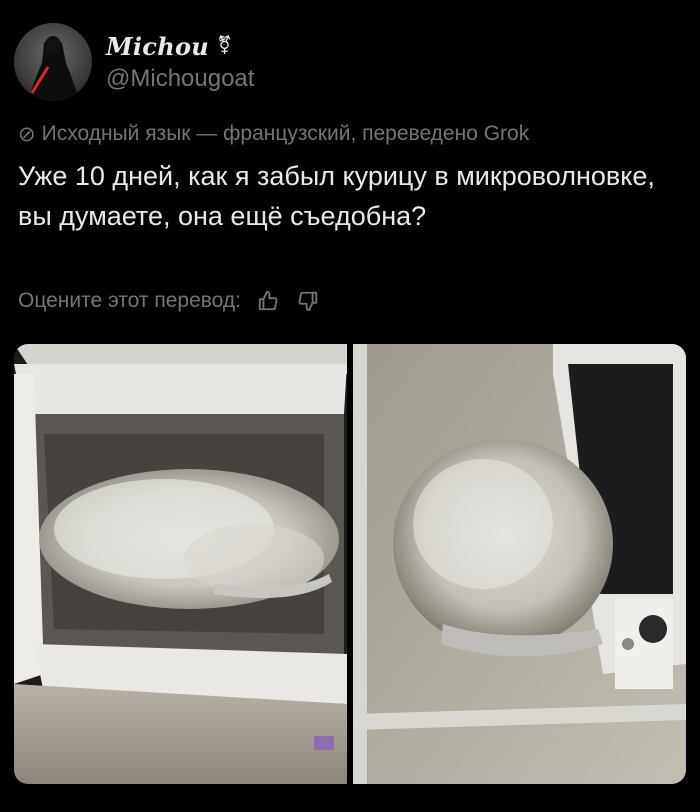 This screenshot has height=812, width=700. What do you see at coordinates (180, 62) in the screenshot?
I see `author-names: Michou ⚧ @Michougoat` at bounding box center [180, 62].